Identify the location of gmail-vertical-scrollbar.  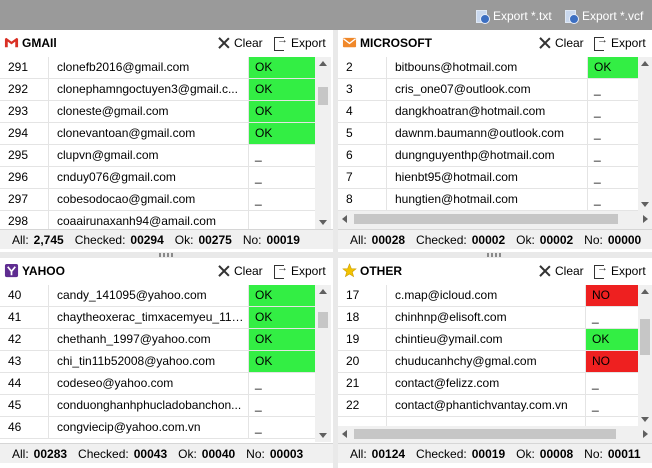
(323, 143).